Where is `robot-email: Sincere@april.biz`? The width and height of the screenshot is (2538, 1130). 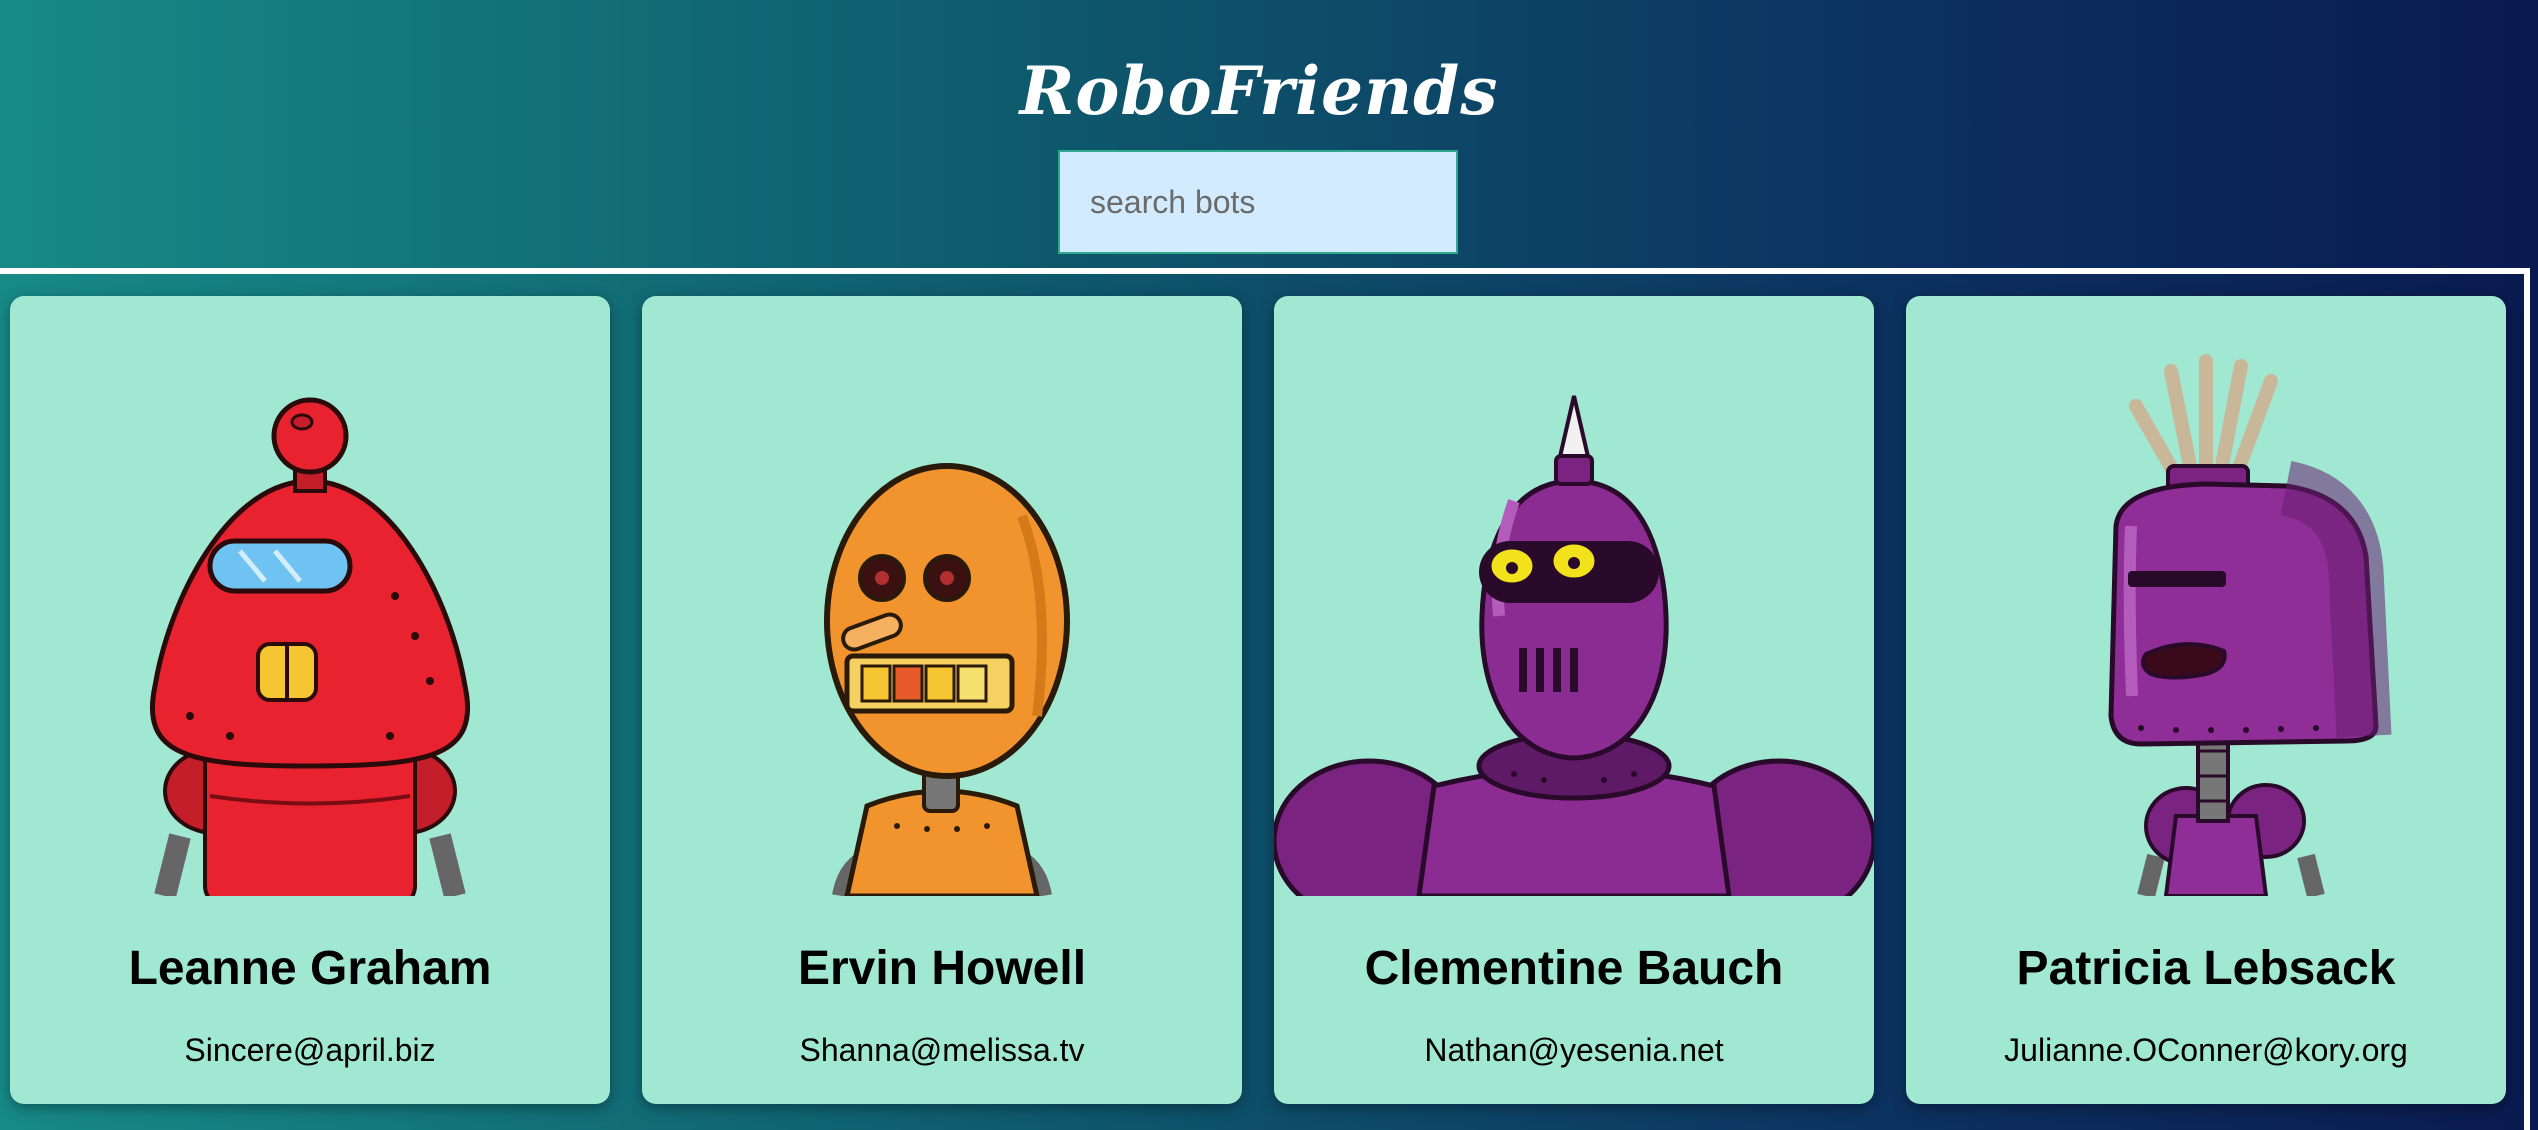
robot-email: Sincere@april.biz is located at coordinates (310, 1050).